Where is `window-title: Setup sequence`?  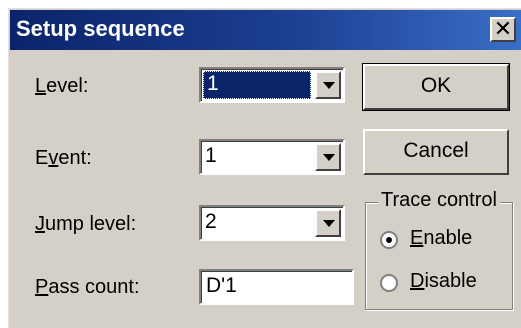
window-title: Setup sequence is located at coordinates (100, 28).